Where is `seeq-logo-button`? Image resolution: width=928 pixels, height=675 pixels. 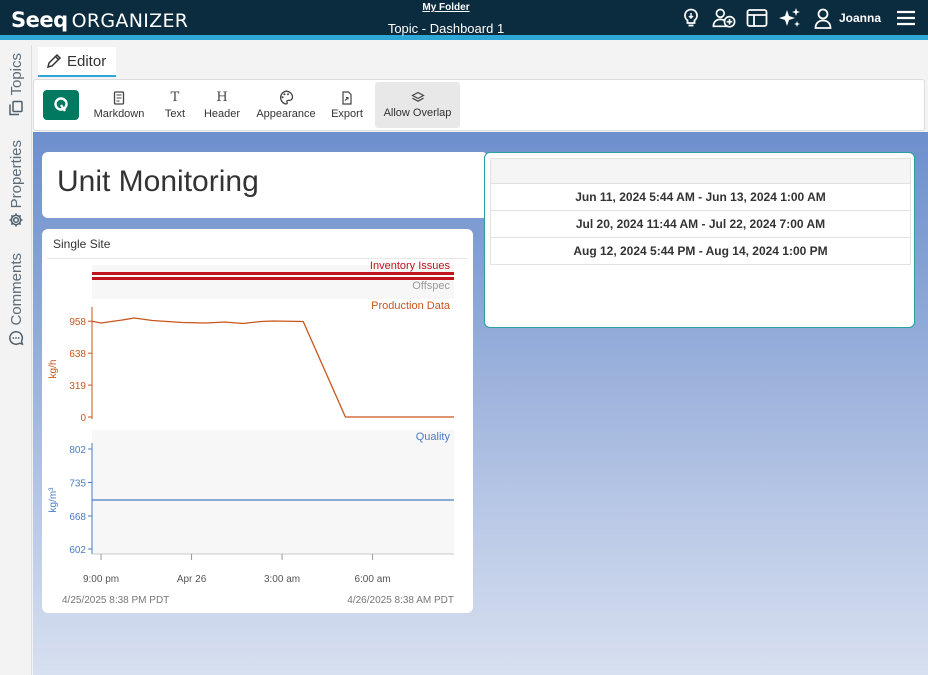 seeq-logo-button is located at coordinates (61, 105).